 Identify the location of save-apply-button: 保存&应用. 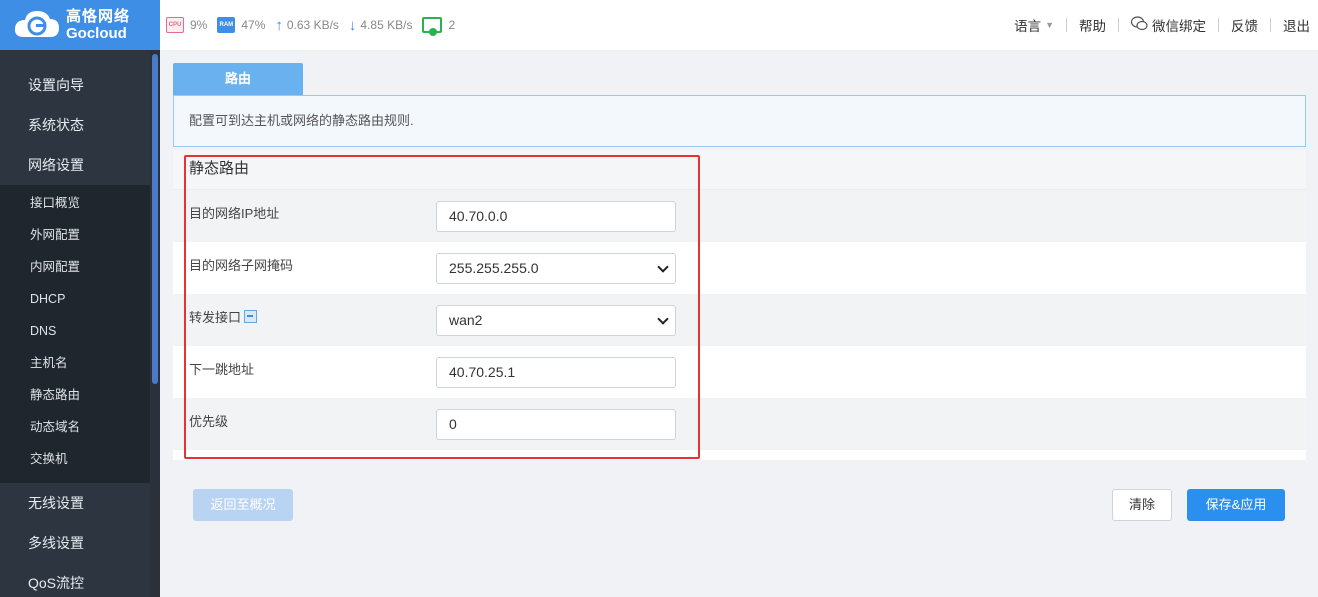
(1236, 505).